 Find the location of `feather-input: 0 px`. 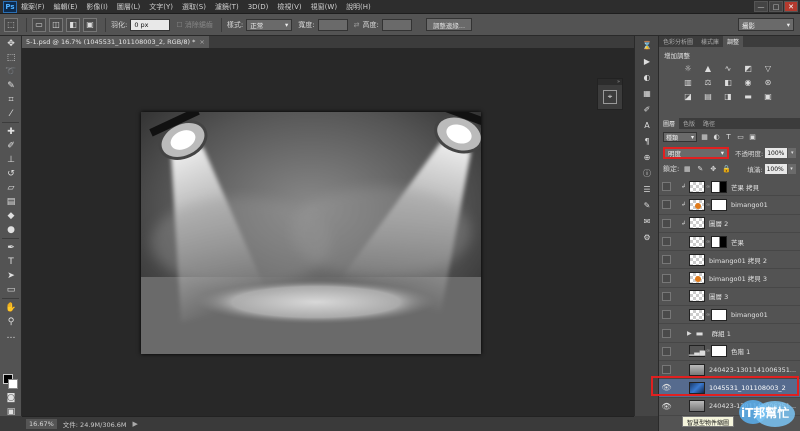

feather-input: 0 px is located at coordinates (150, 24).